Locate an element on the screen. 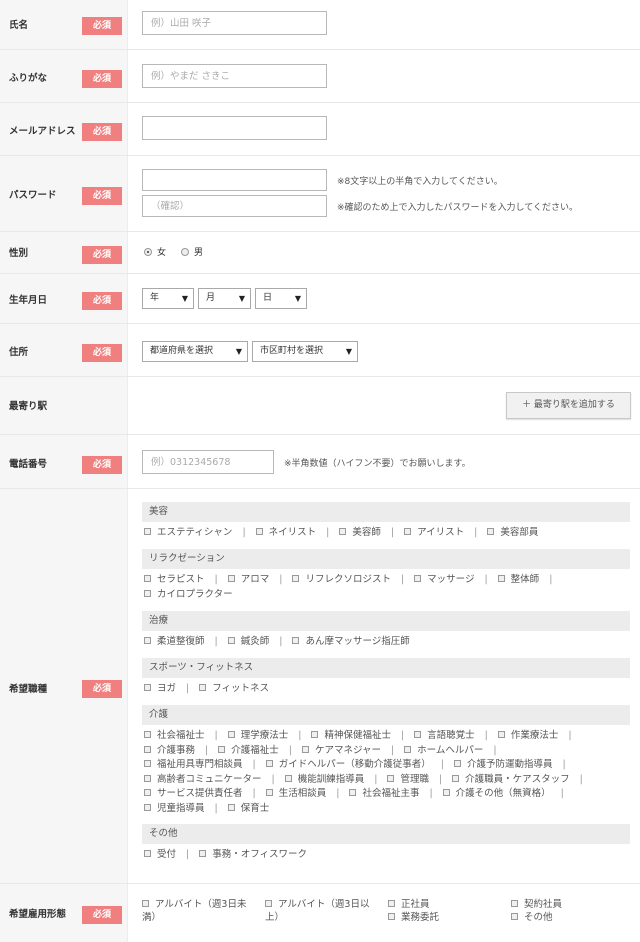 The height and width of the screenshot is (942, 640). occupation-option: 介護予防運動指導員 is located at coordinates (502, 764).